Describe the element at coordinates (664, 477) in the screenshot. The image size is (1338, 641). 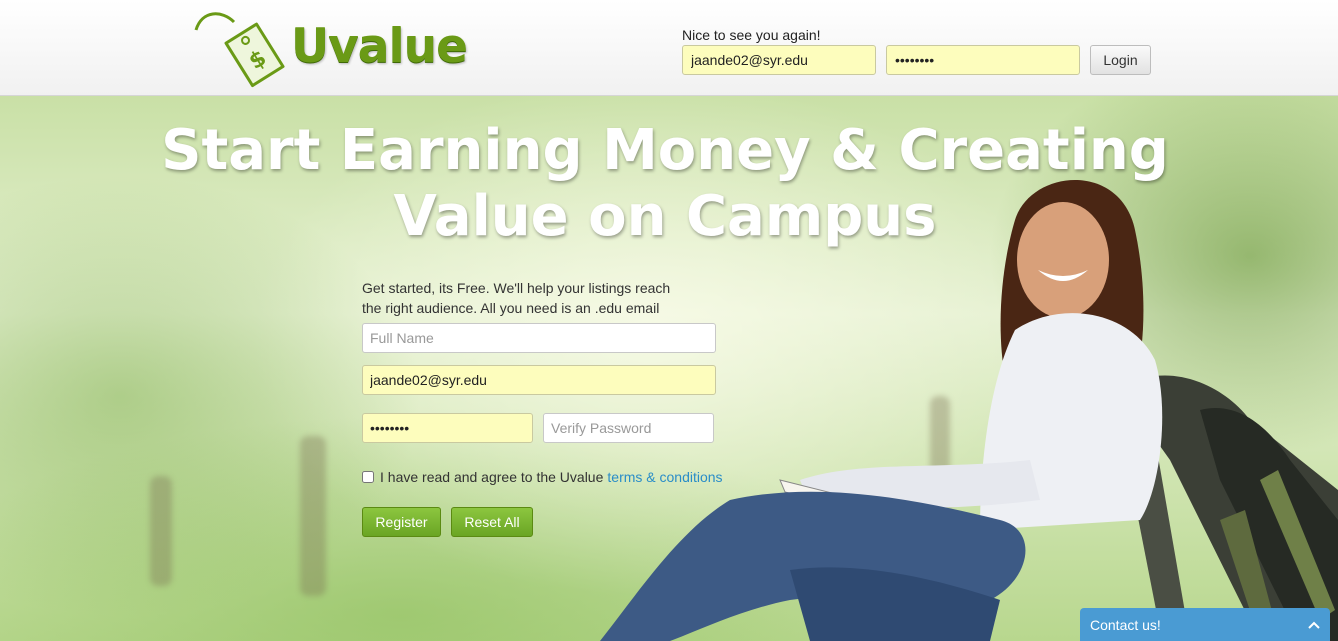
I see `terms-conditions-link: terms & conditions` at that location.